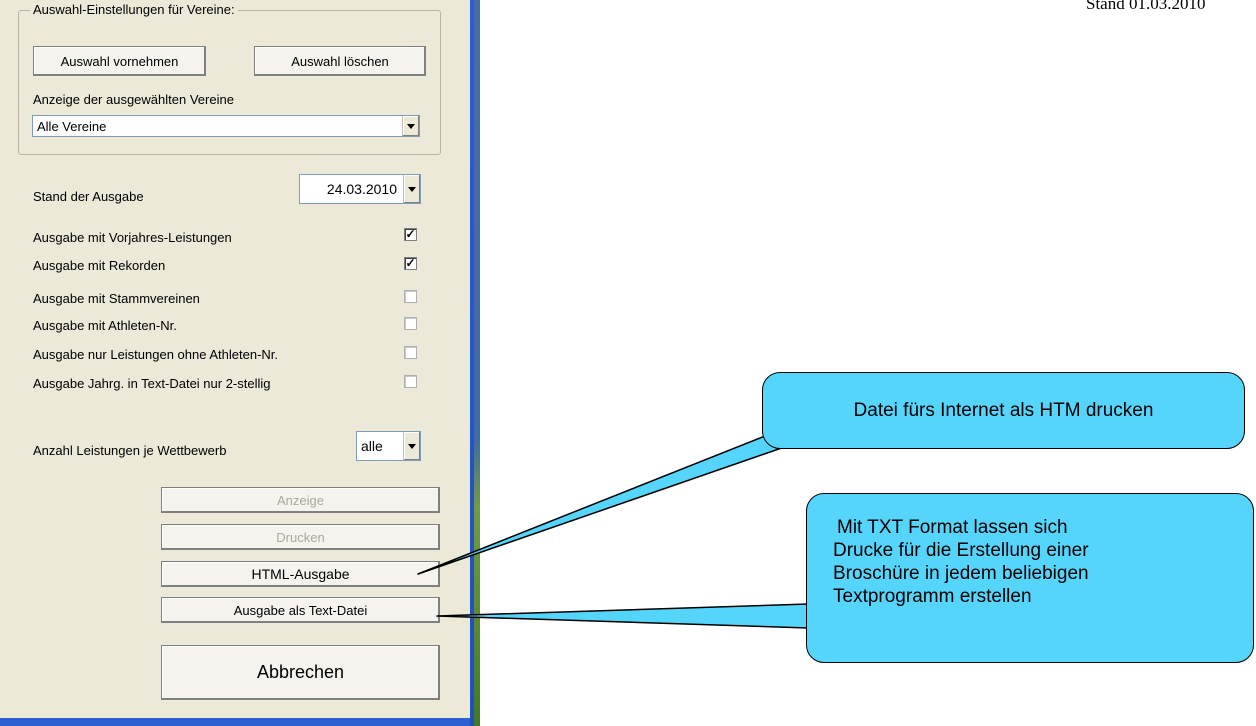 This screenshot has width=1256, height=726. What do you see at coordinates (952, 527) in the screenshot?
I see `txt-callout-line: Mit TXT Format lassen sich` at bounding box center [952, 527].